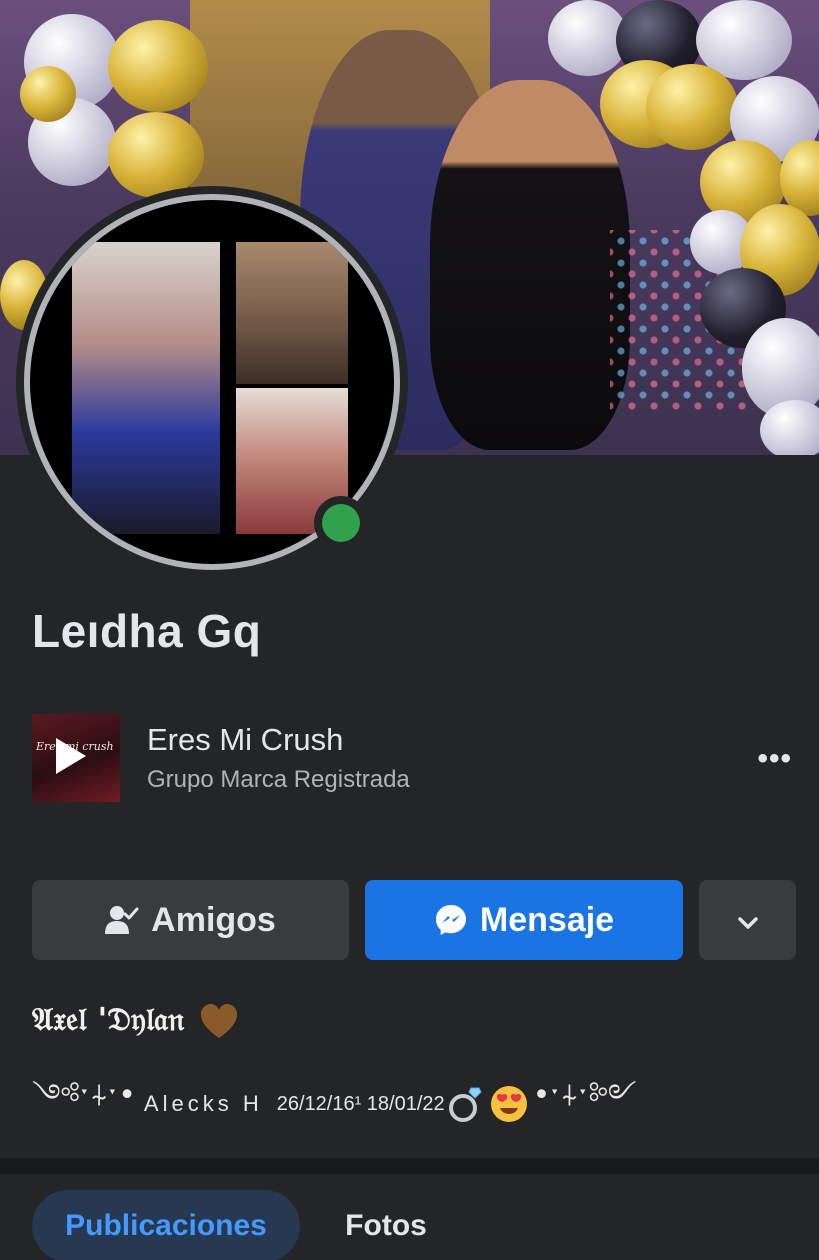 The width and height of the screenshot is (819, 1260). What do you see at coordinates (84, 1095) in the screenshot?
I see `bio-ornament-left: ༺ˑ⍭ˑ•` at bounding box center [84, 1095].